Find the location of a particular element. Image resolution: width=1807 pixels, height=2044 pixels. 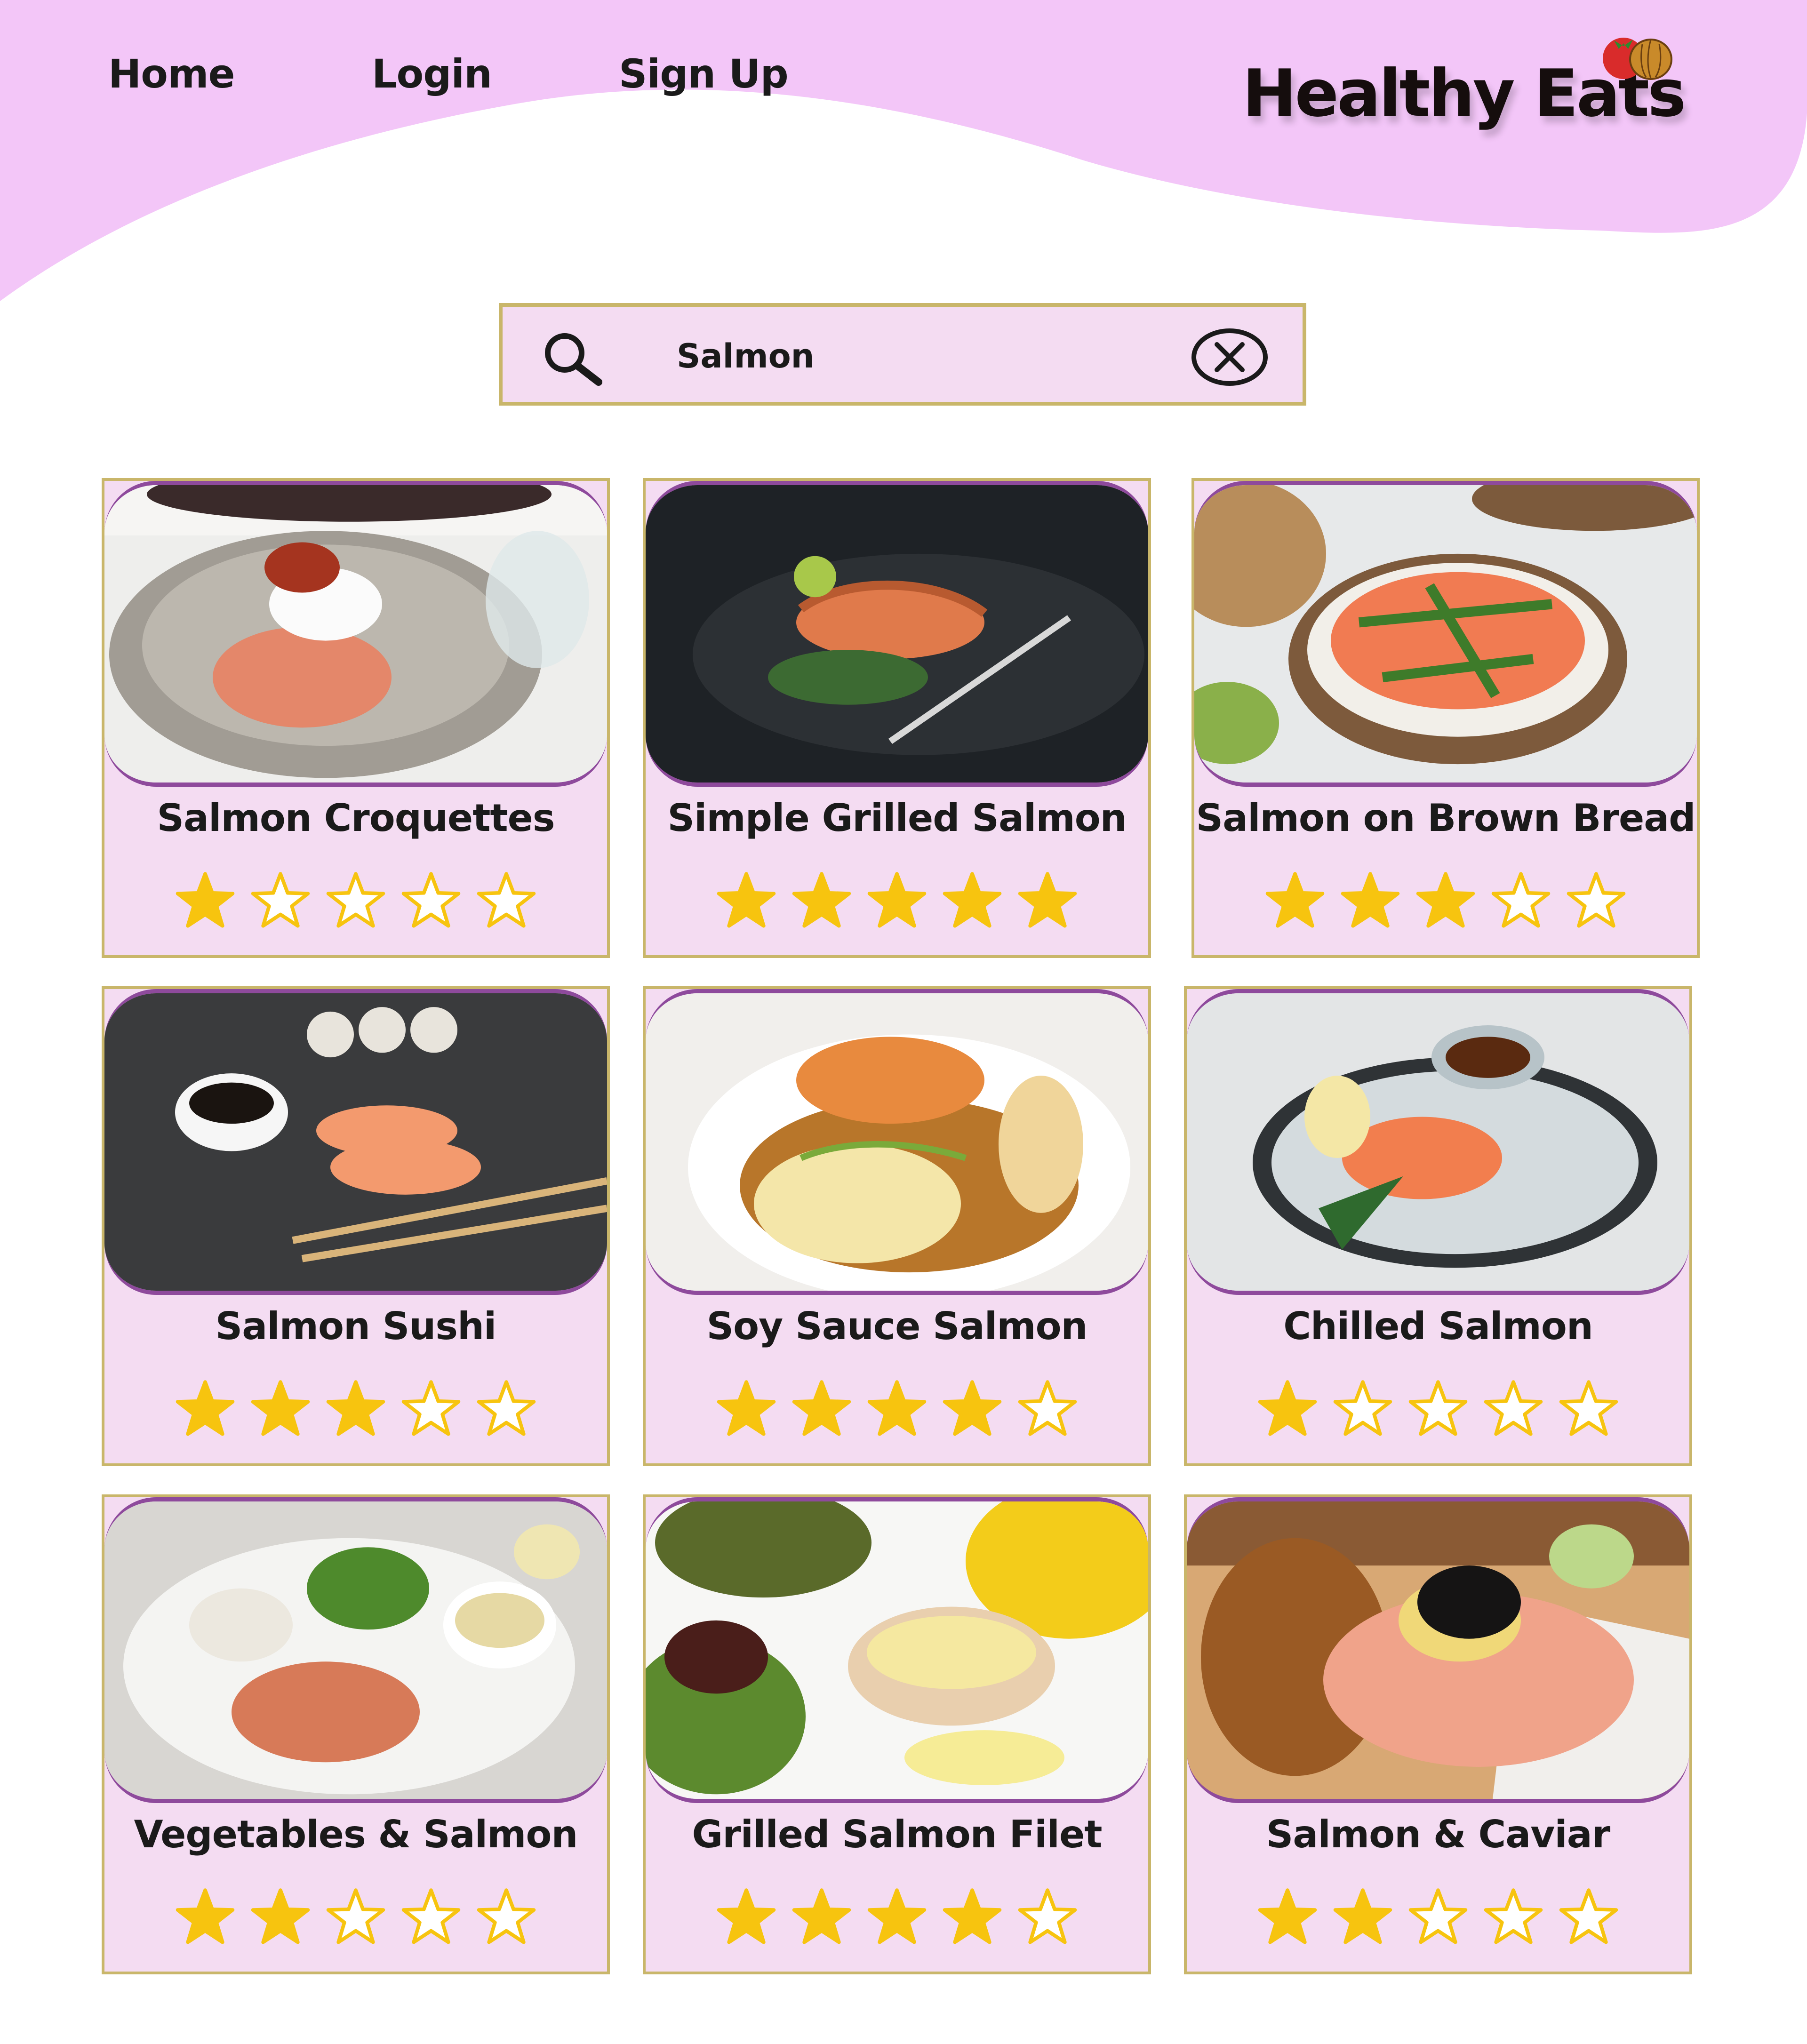

recipe-card: Grilled Salmon Filet is located at coordinates (897, 1734).